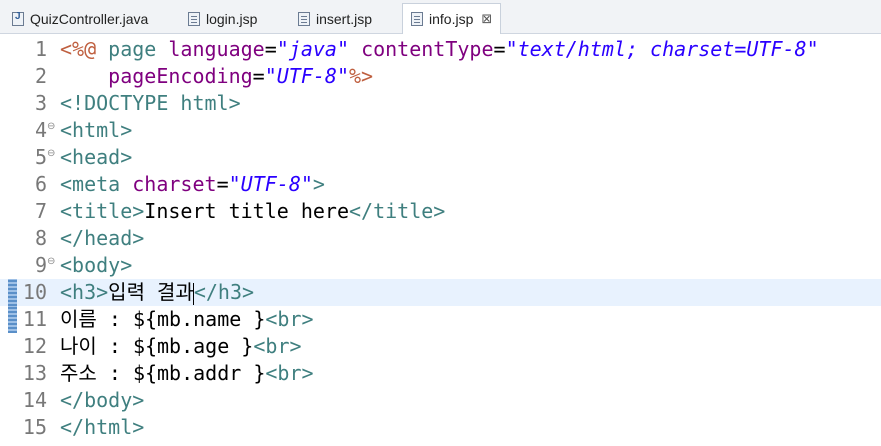 Image resolution: width=881 pixels, height=446 pixels. Describe the element at coordinates (440, 103) in the screenshot. I see `code-line: 3 <!DOCTYPE html>` at that location.